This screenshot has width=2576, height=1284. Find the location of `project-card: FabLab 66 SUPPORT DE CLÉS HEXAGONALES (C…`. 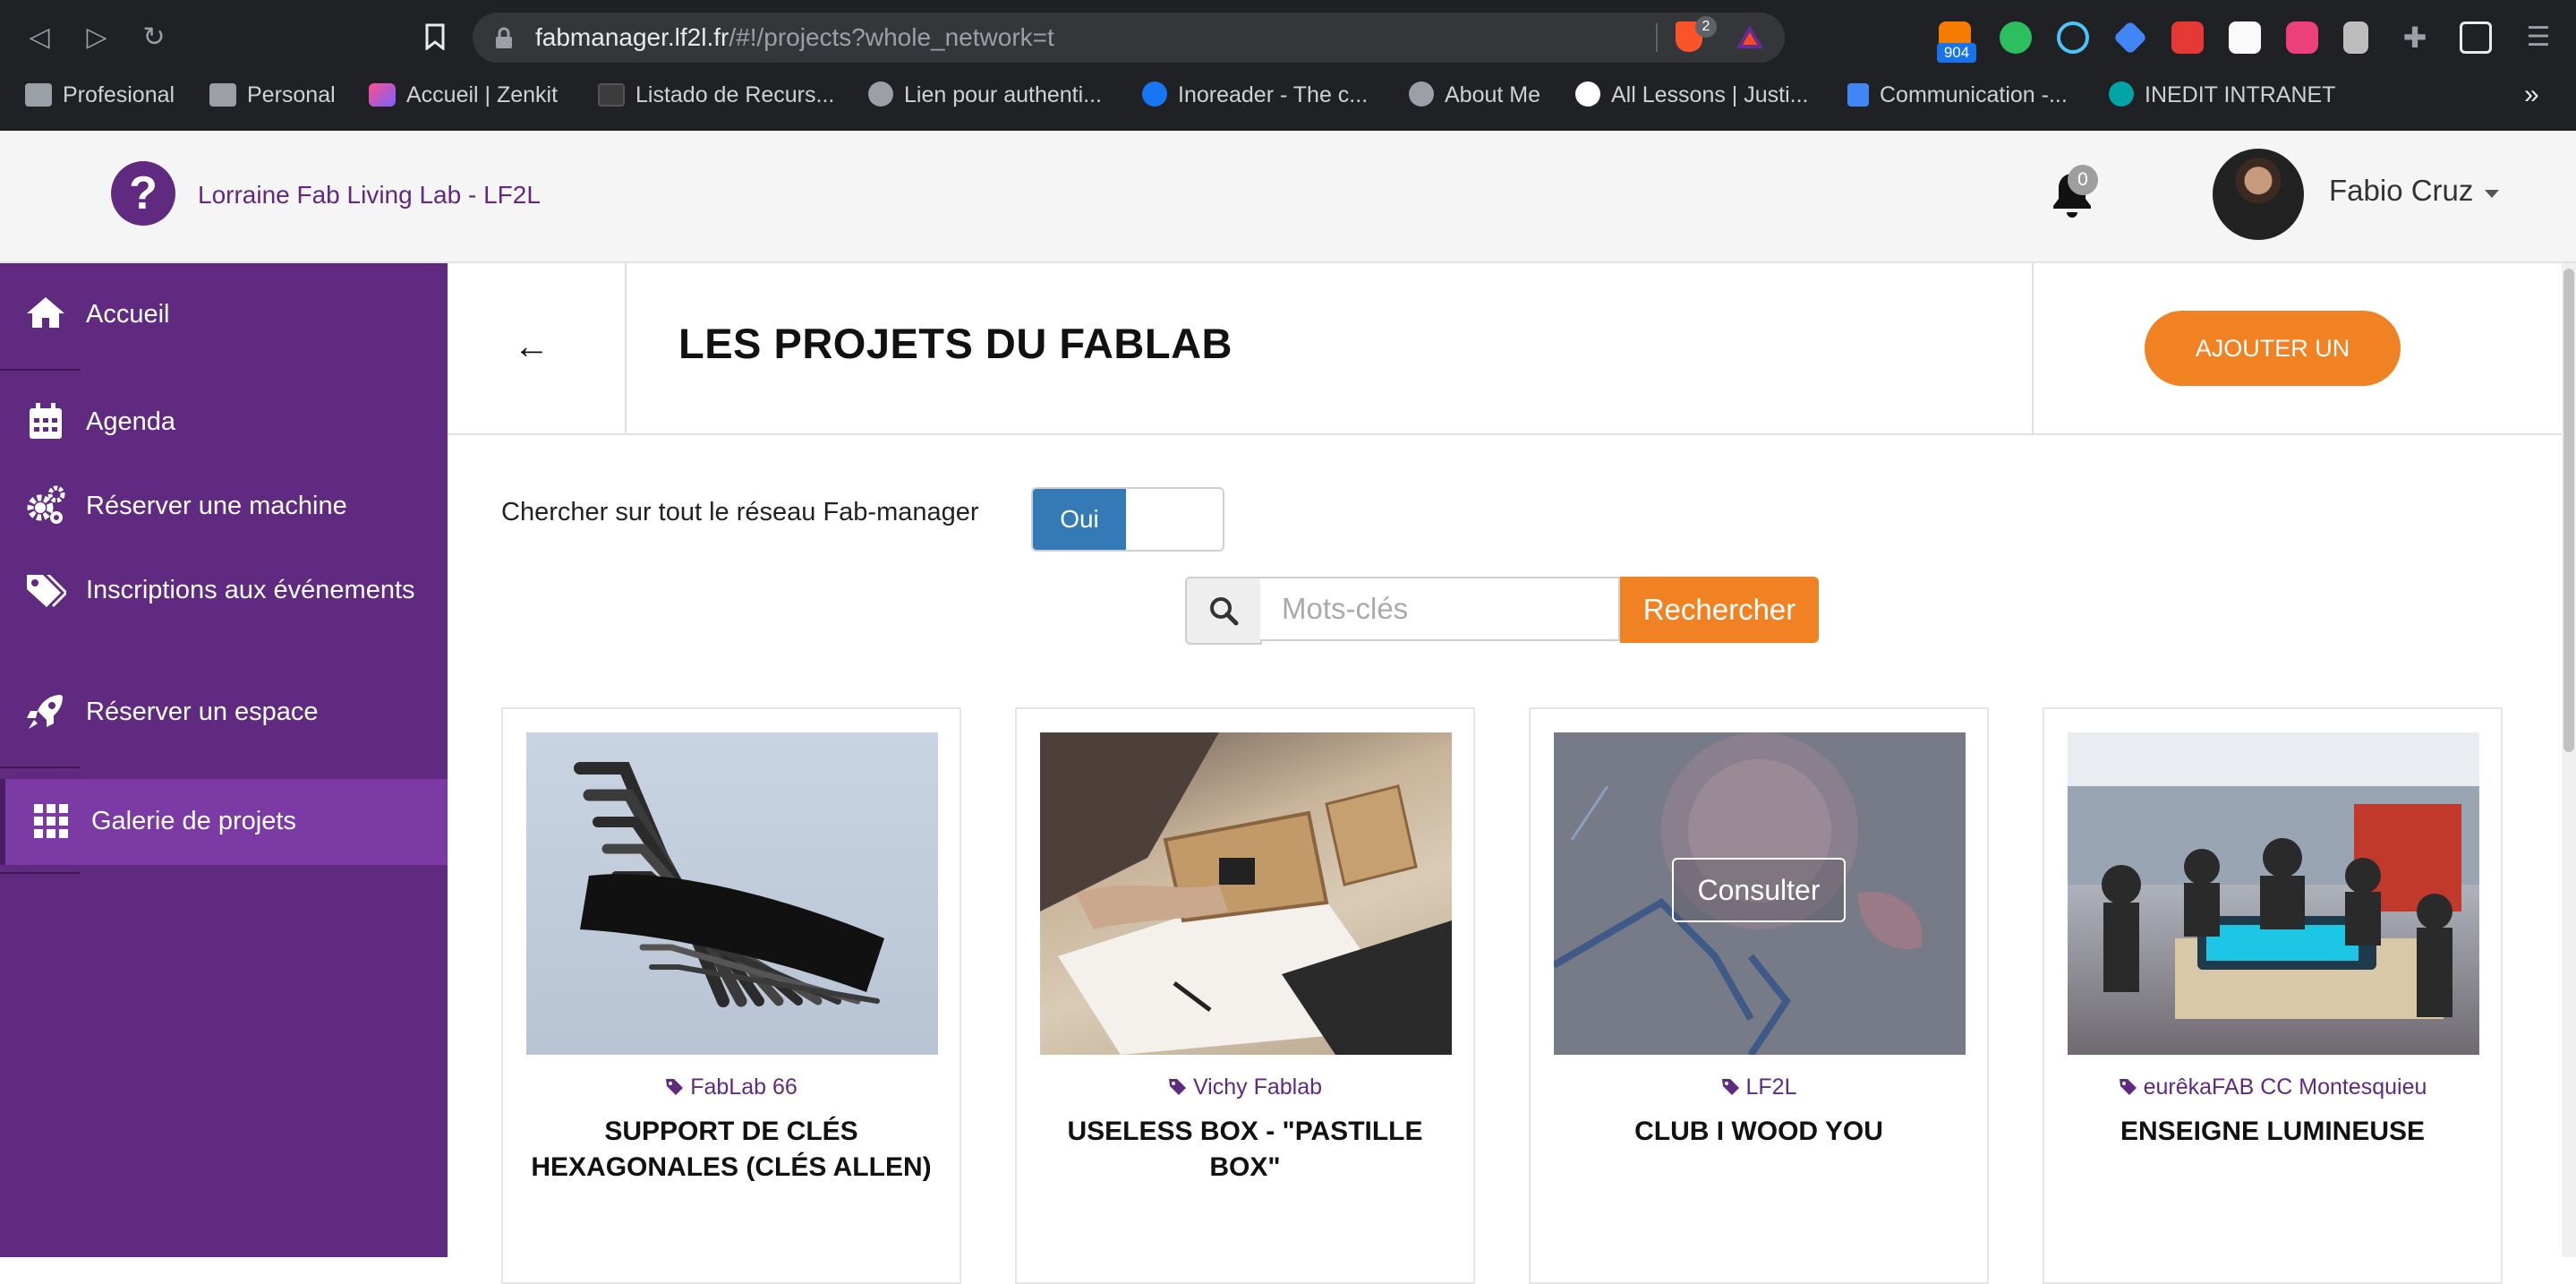

project-card: FabLab 66 SUPPORT DE CLÉS HEXAGONALES (C… is located at coordinates (731, 996).